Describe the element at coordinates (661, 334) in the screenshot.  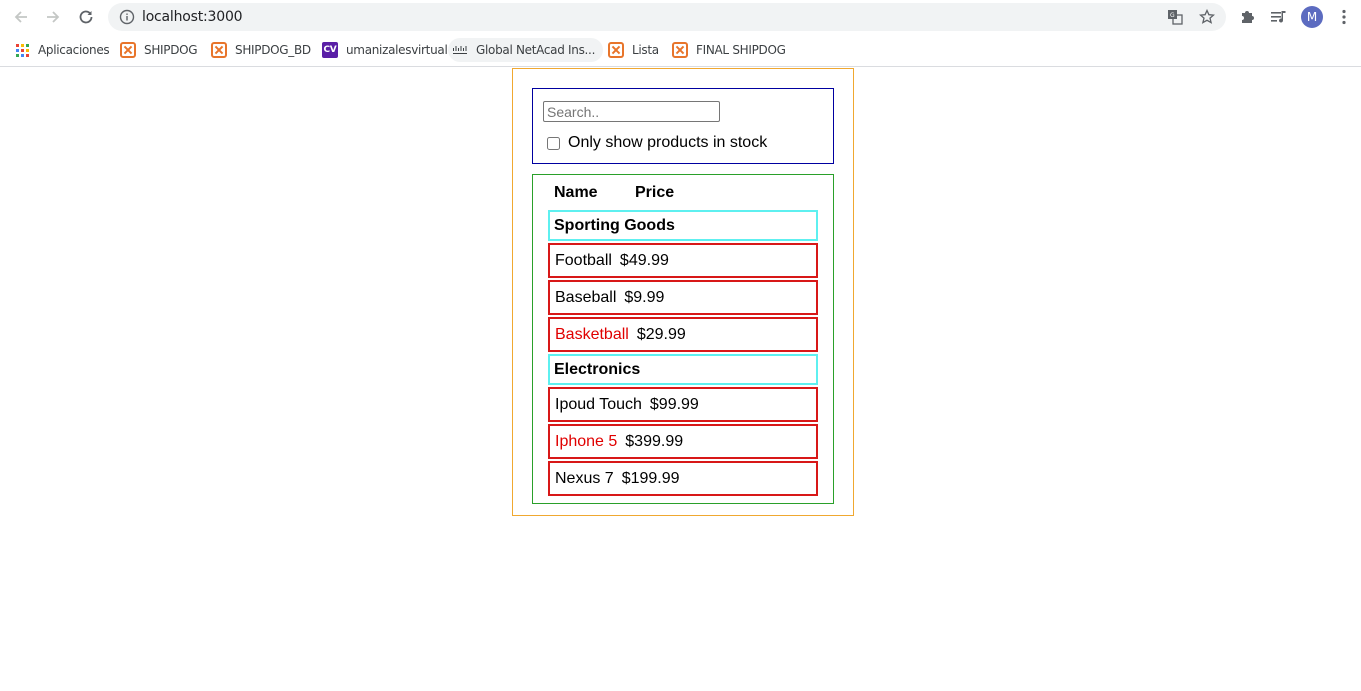
I see `product-price: $29.99` at that location.